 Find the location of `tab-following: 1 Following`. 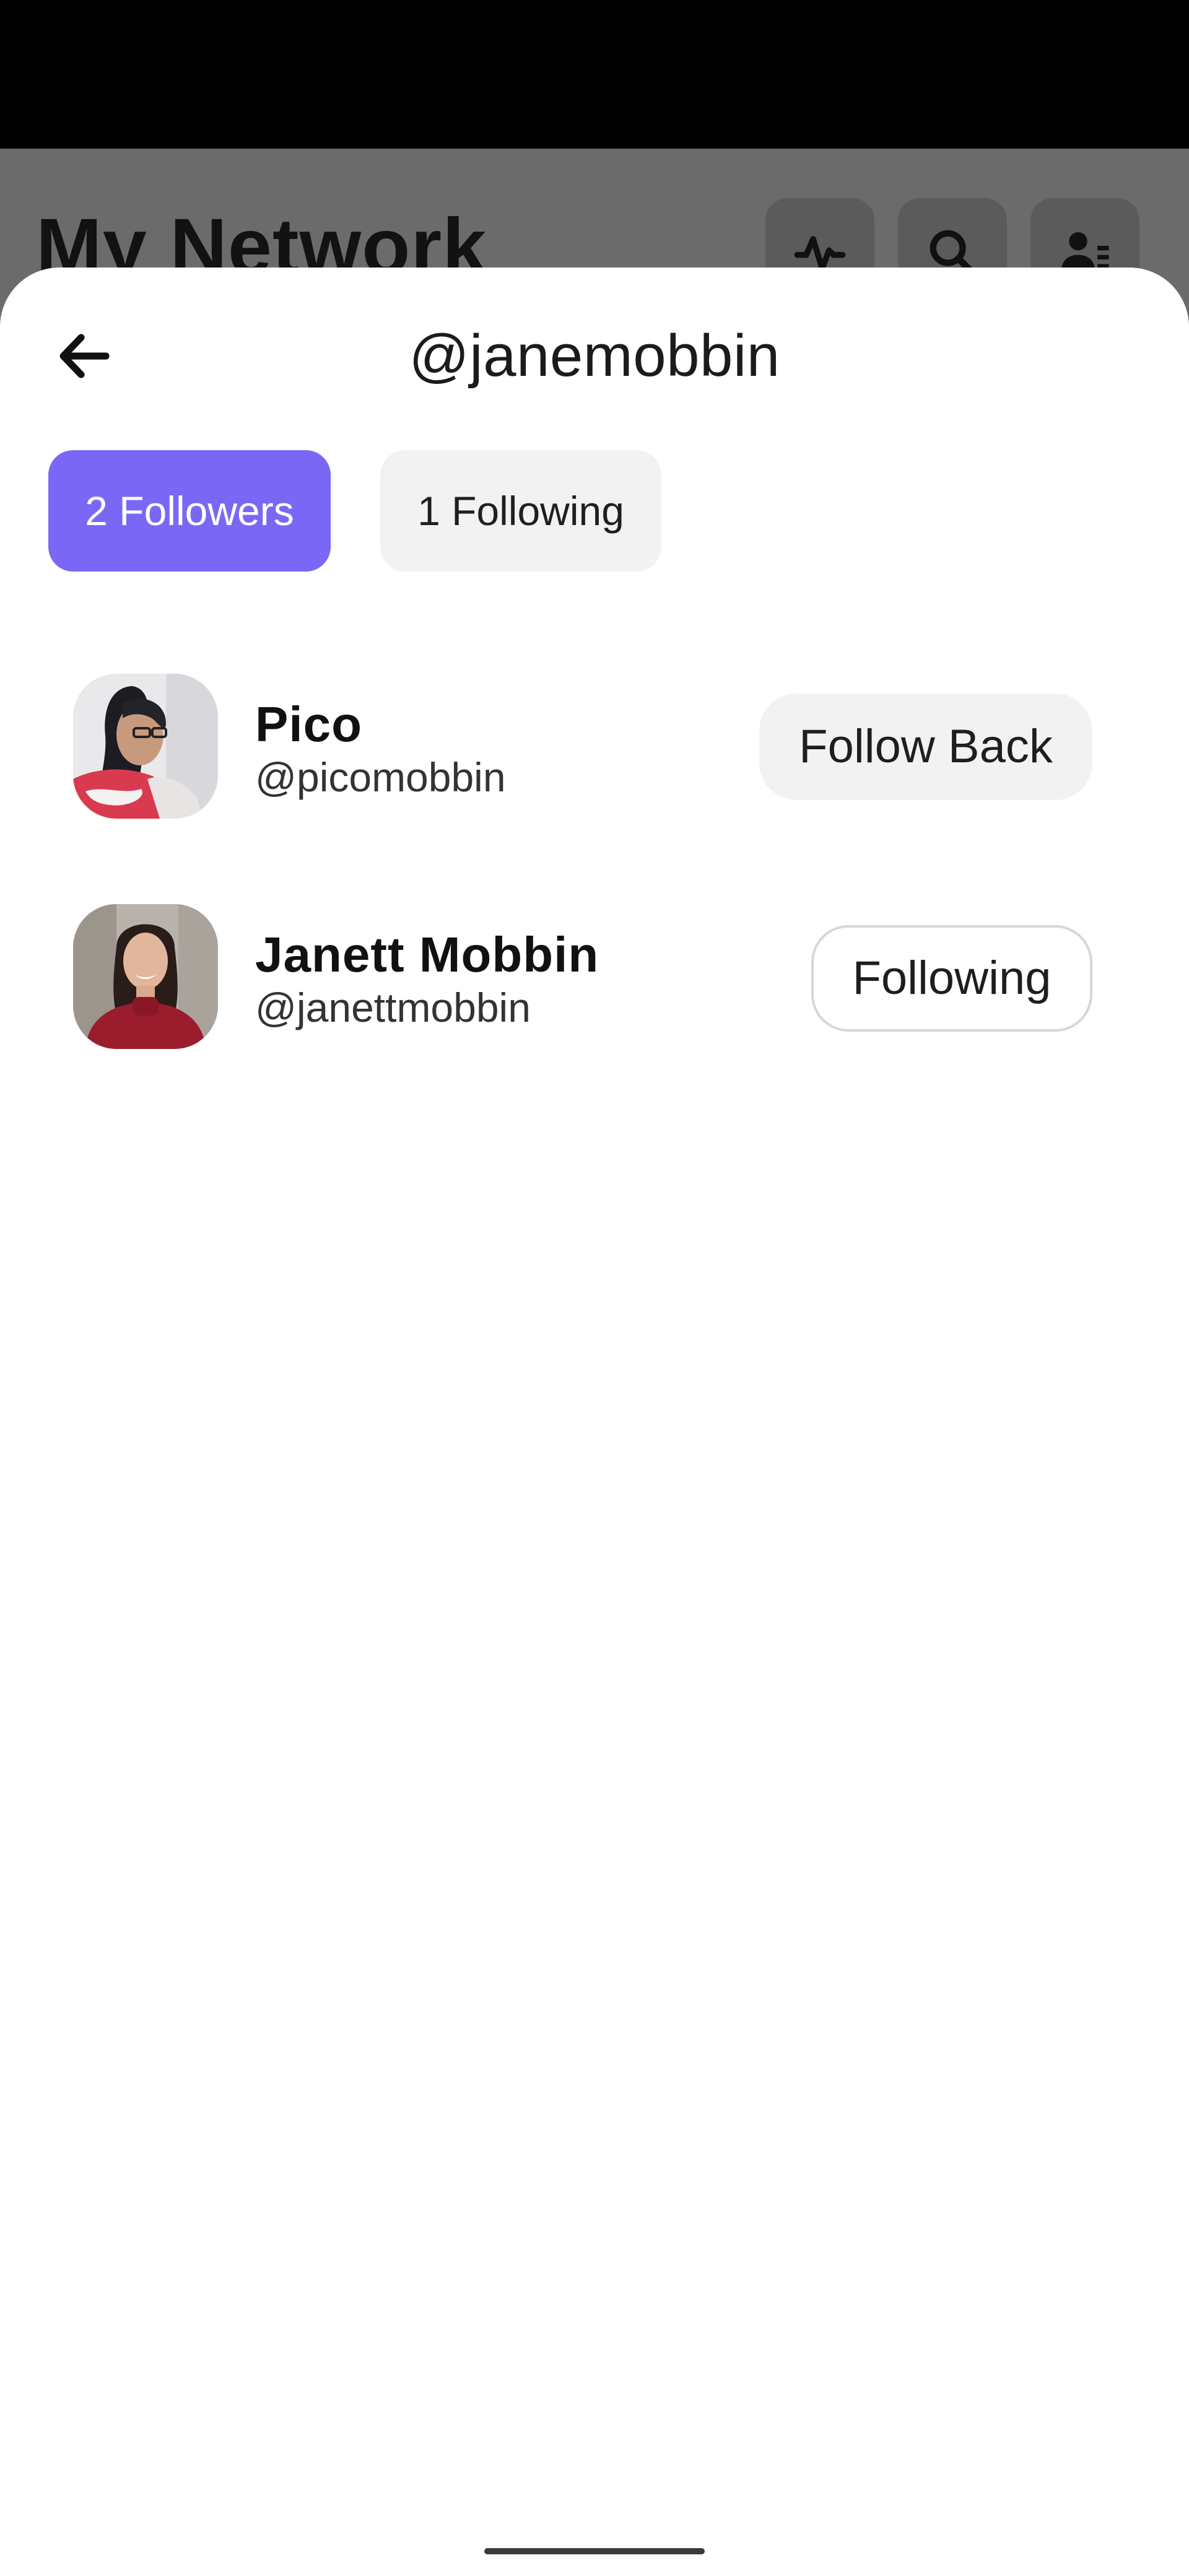

tab-following: 1 Following is located at coordinates (520, 511).